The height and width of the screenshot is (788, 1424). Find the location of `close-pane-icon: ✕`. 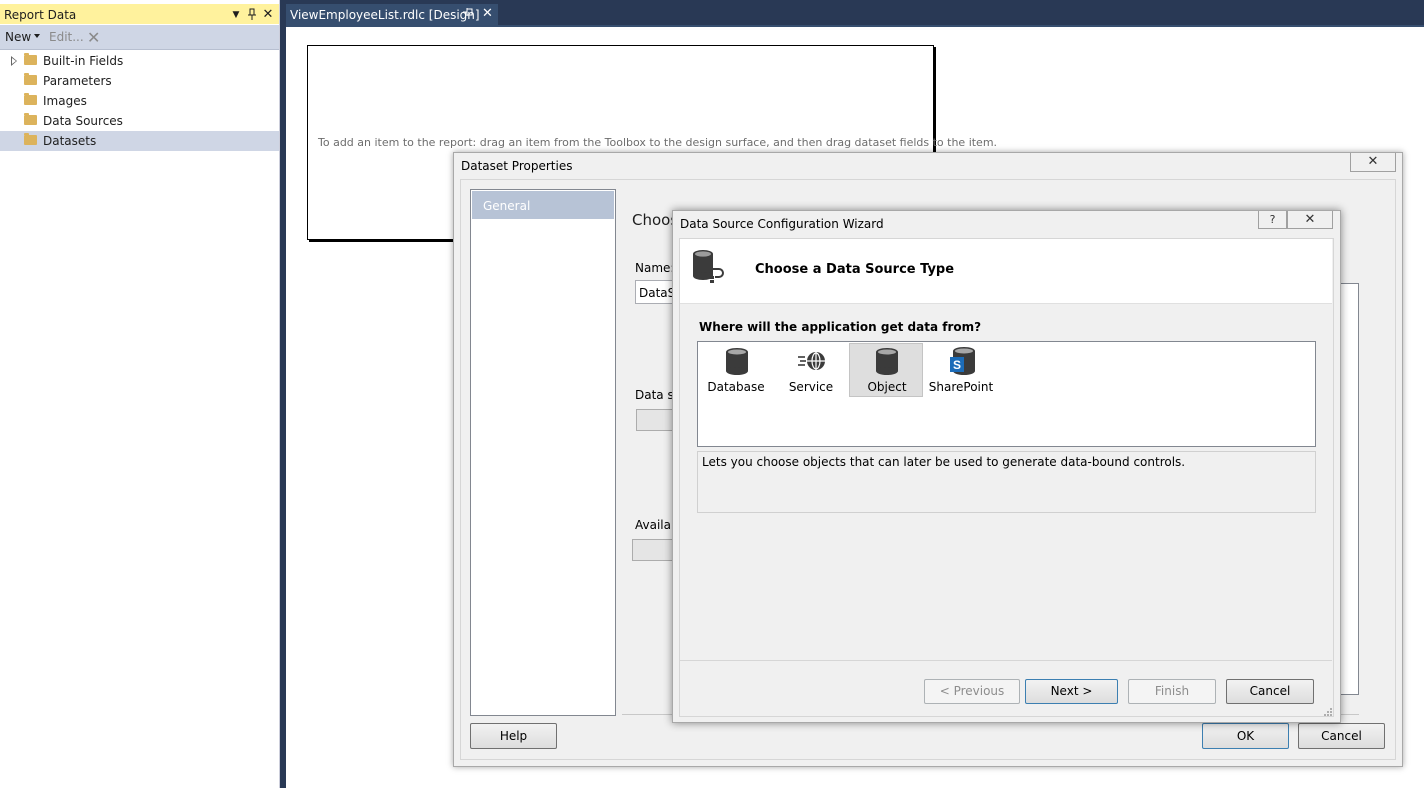

close-pane-icon: ✕ is located at coordinates (268, 15).